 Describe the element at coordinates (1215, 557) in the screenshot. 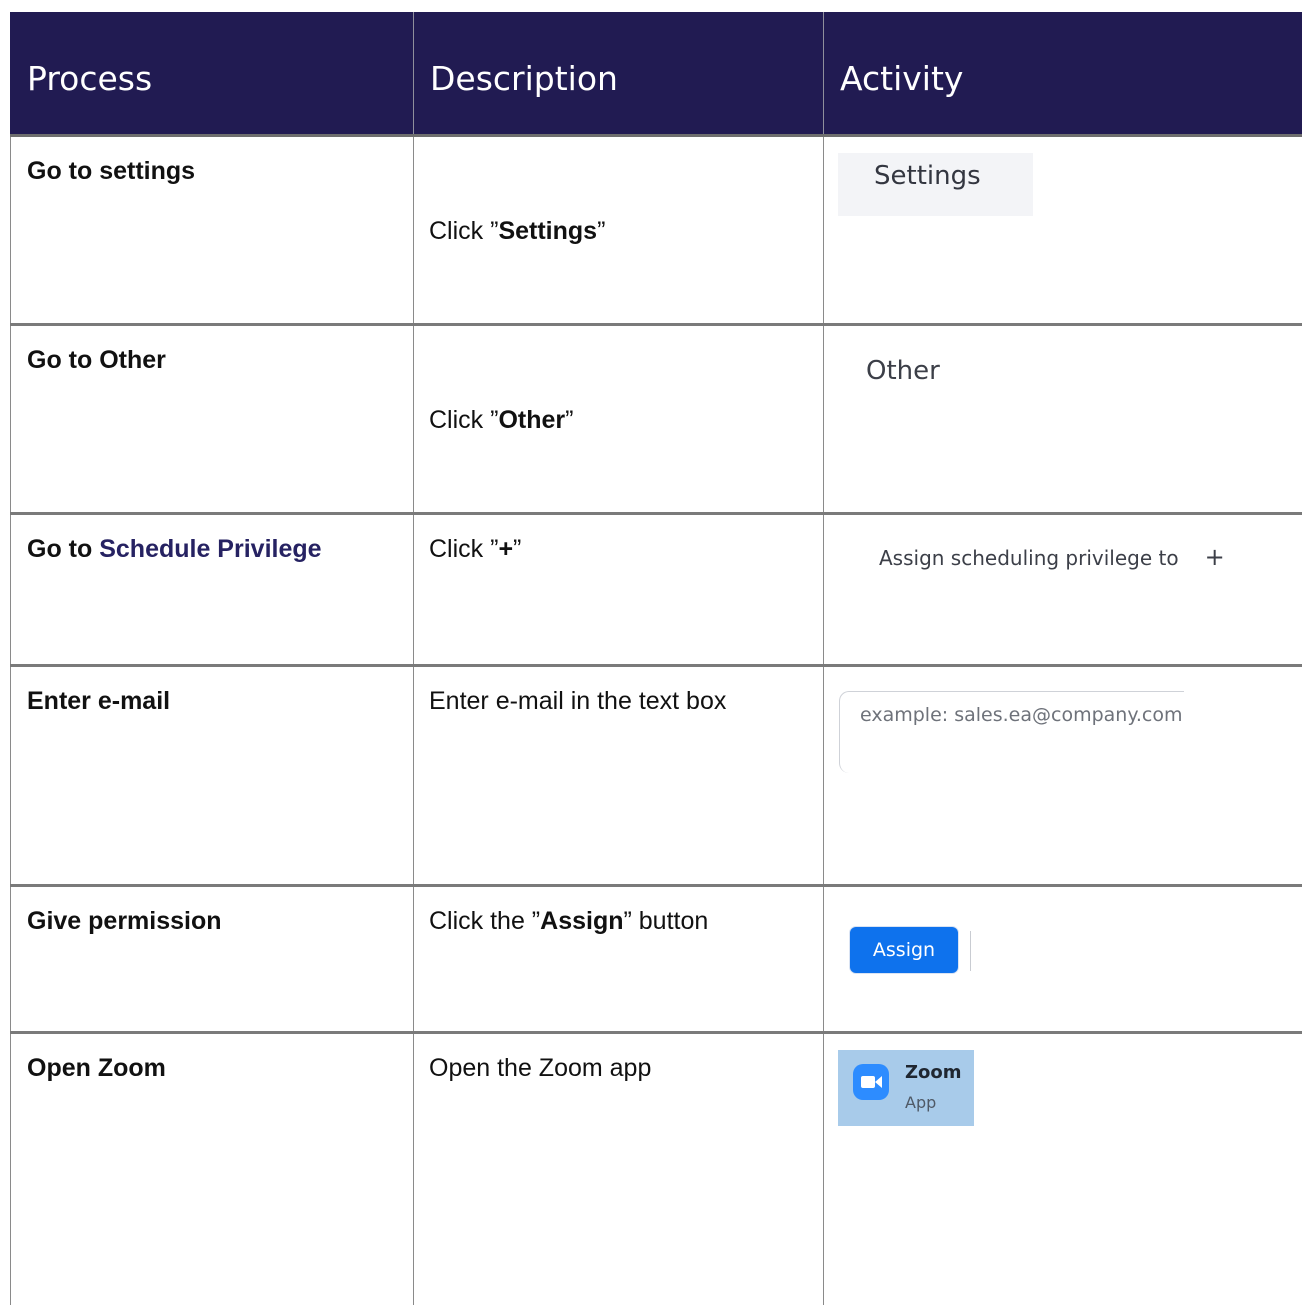

I see `plus-icon: +` at that location.